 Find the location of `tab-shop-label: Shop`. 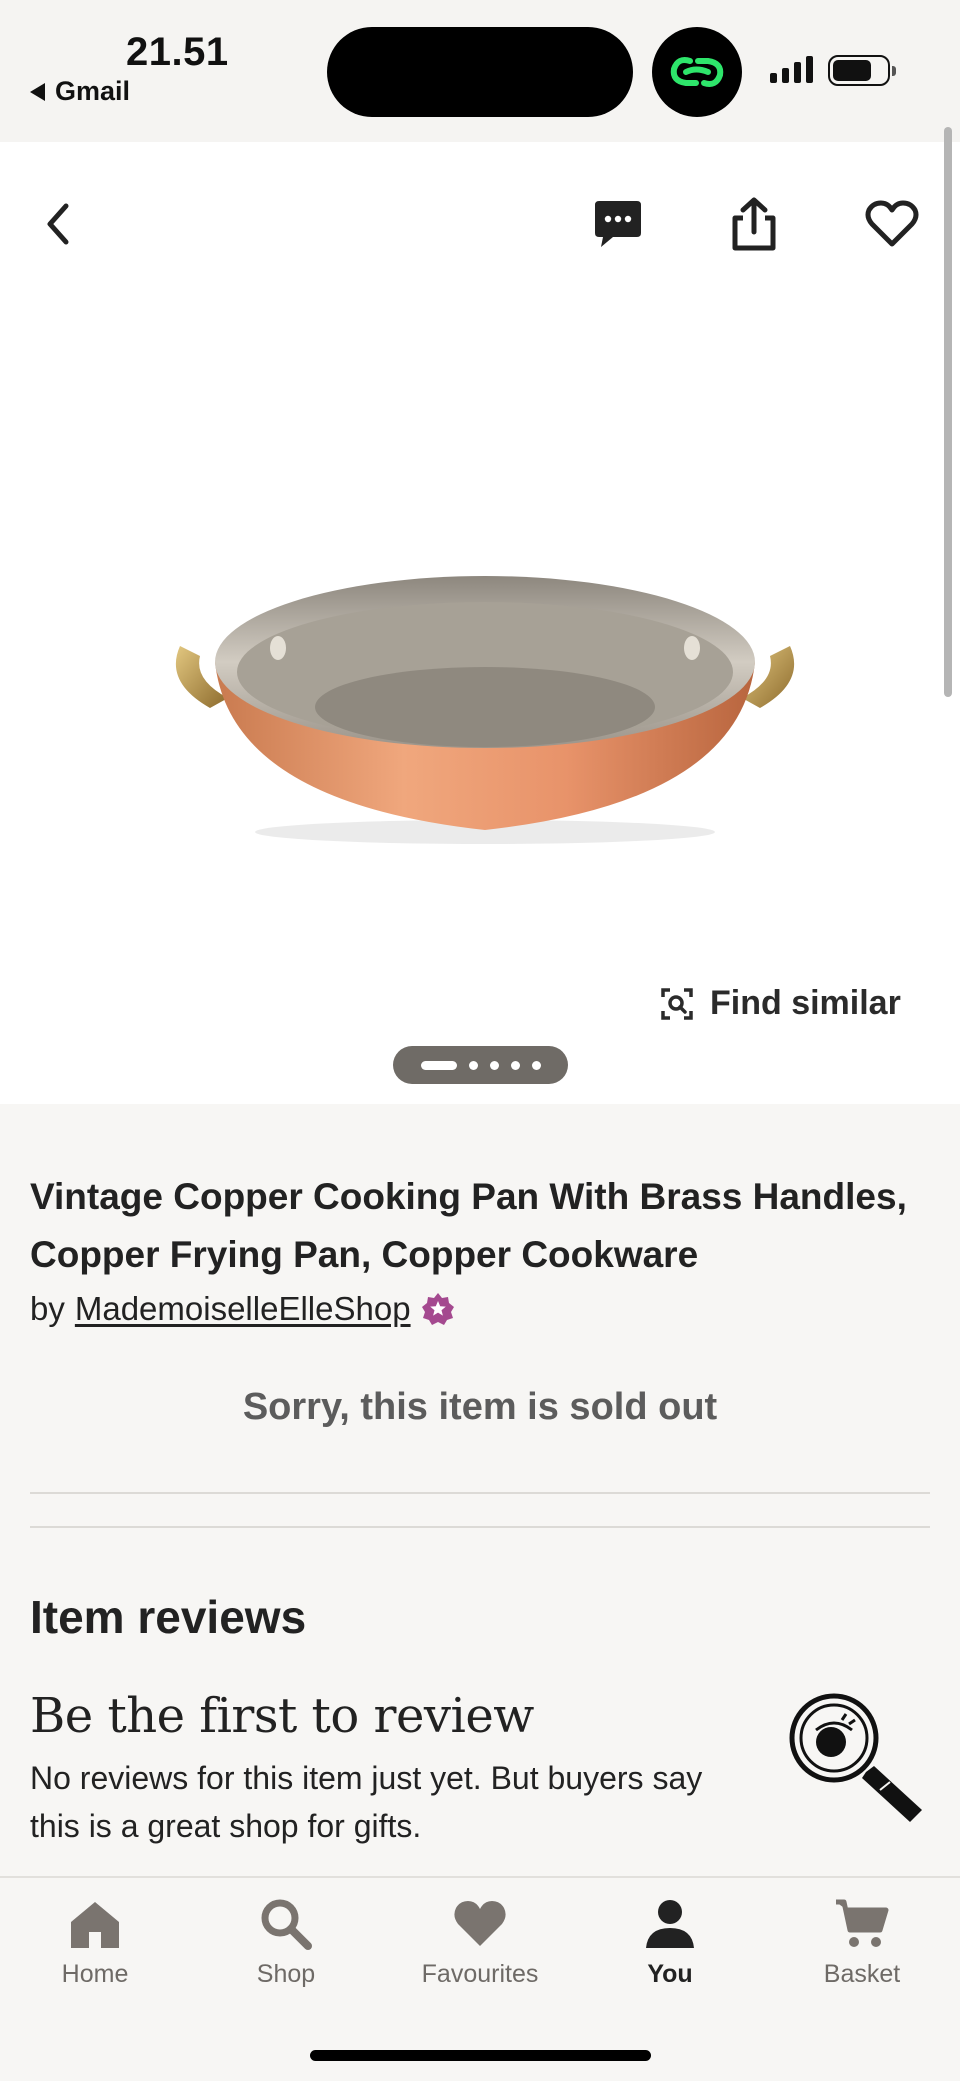

tab-shop-label: Shop is located at coordinates (286, 1974).